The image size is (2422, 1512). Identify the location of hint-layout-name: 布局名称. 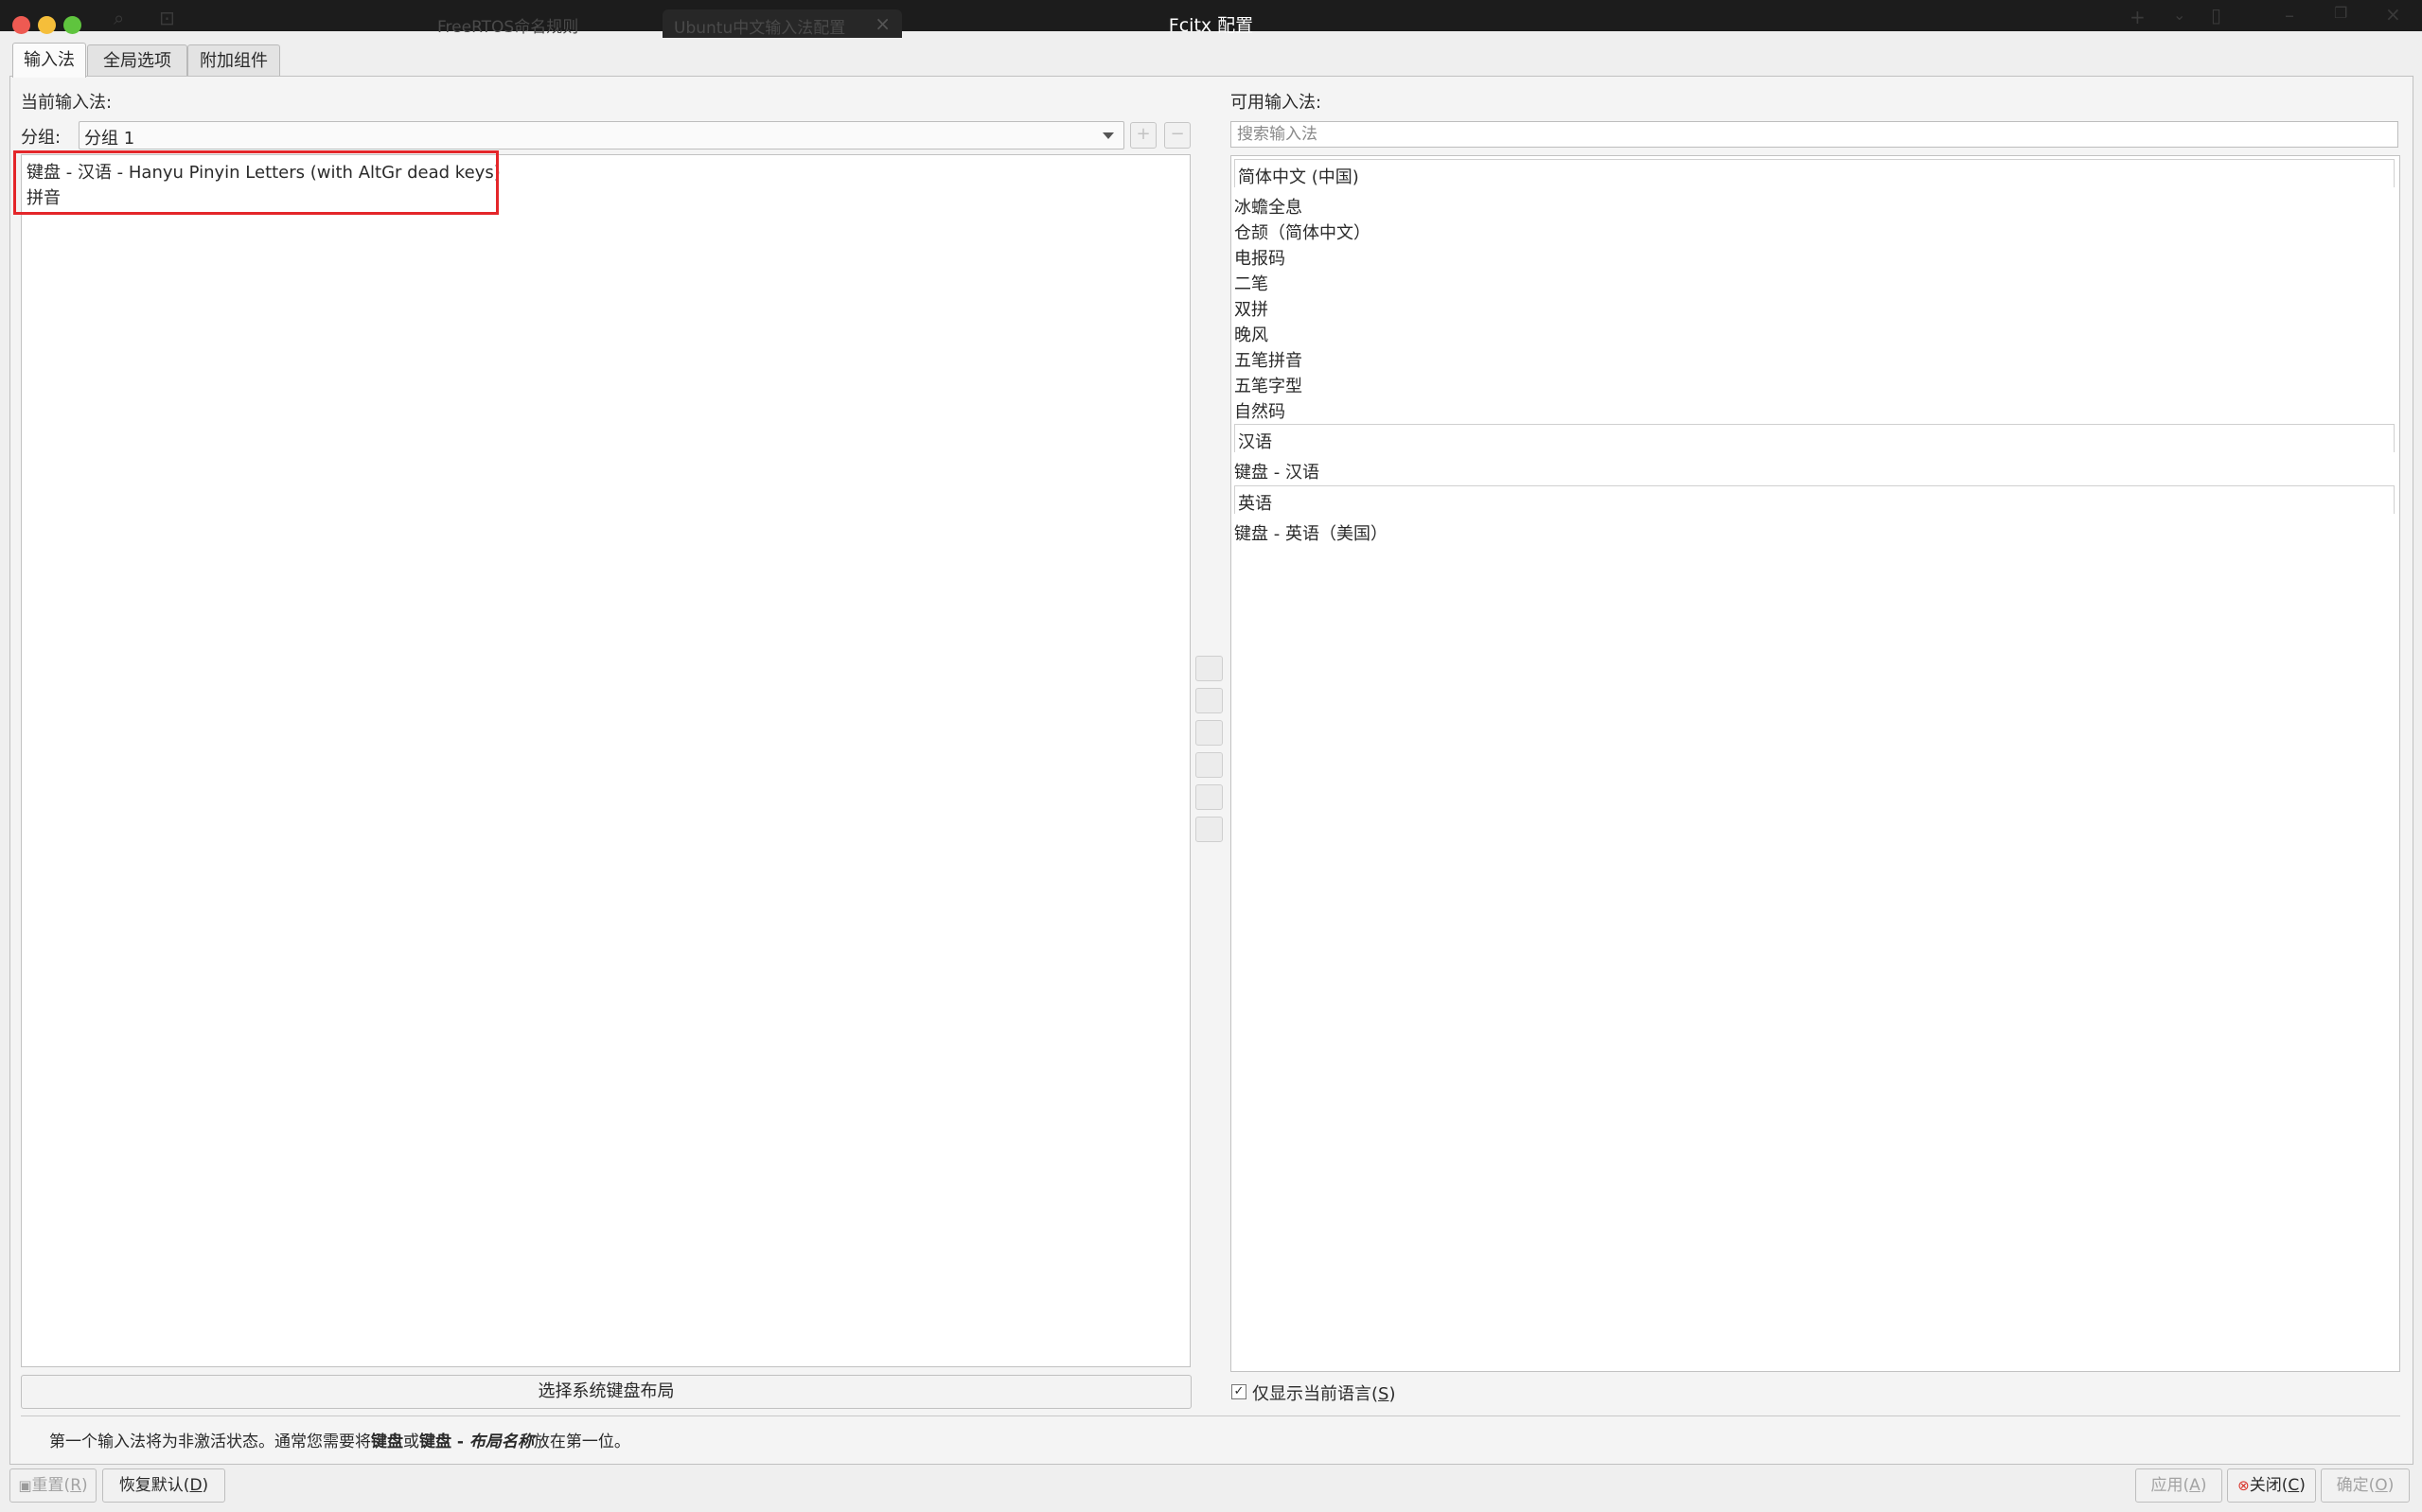
(501, 1442).